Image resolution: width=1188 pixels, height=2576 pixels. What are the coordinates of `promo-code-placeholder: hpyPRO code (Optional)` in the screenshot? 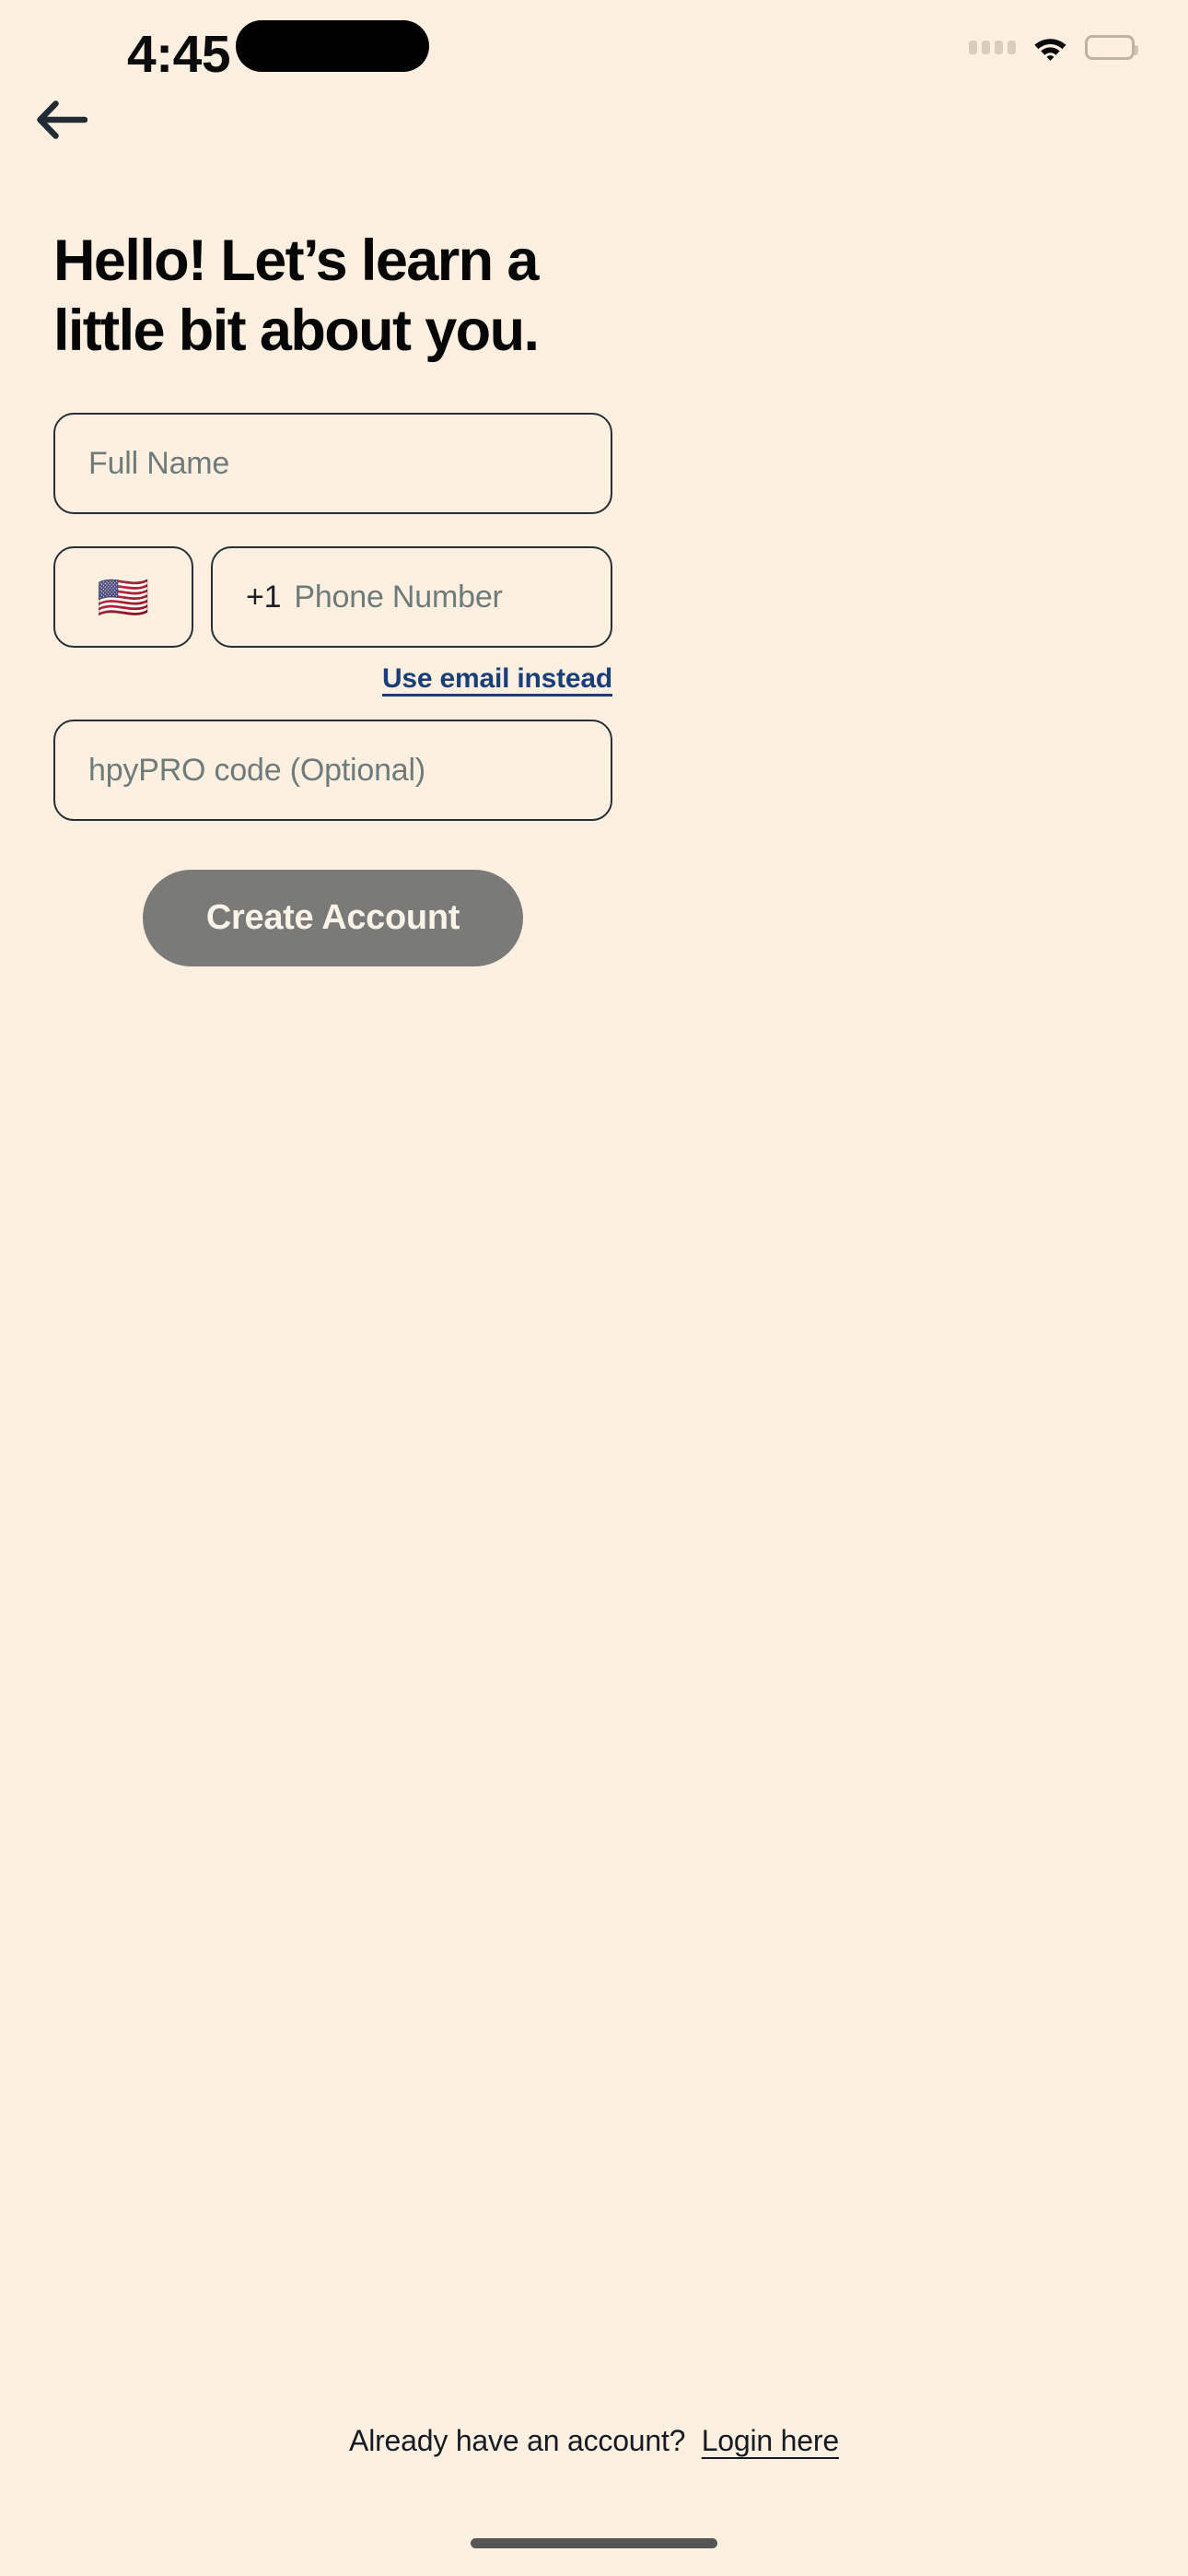 It's located at (256, 770).